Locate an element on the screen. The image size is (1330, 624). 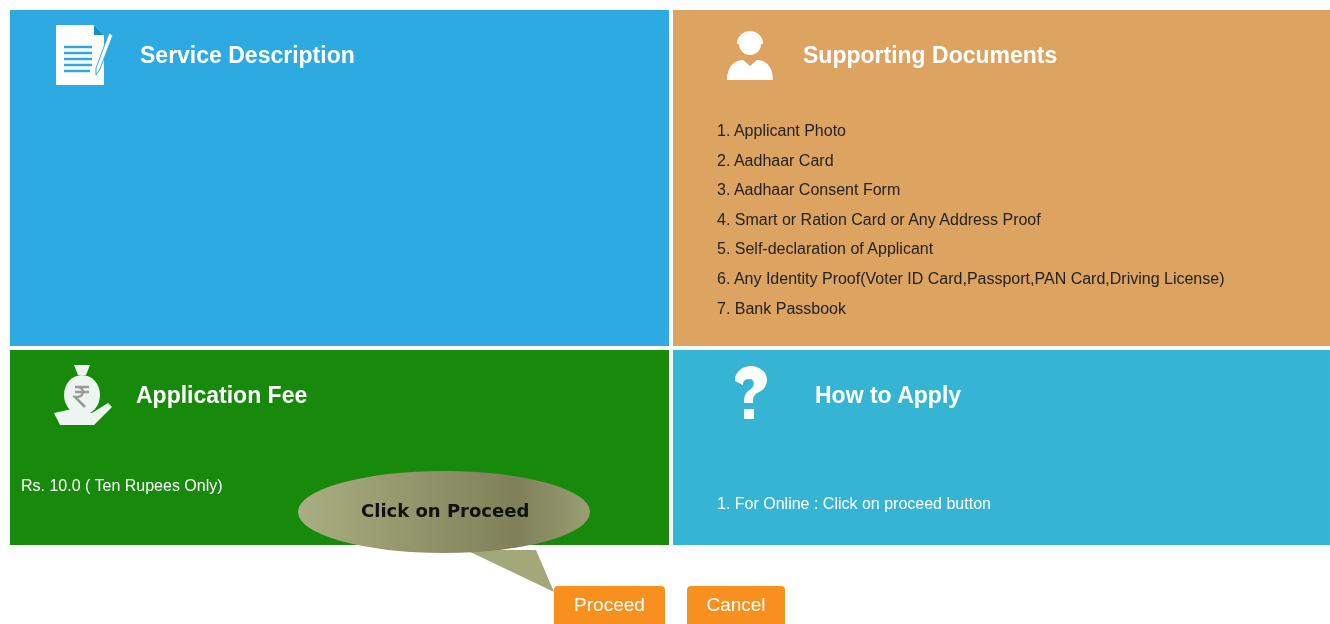
list-item: 1. Applicant Photo is located at coordinates (782, 131).